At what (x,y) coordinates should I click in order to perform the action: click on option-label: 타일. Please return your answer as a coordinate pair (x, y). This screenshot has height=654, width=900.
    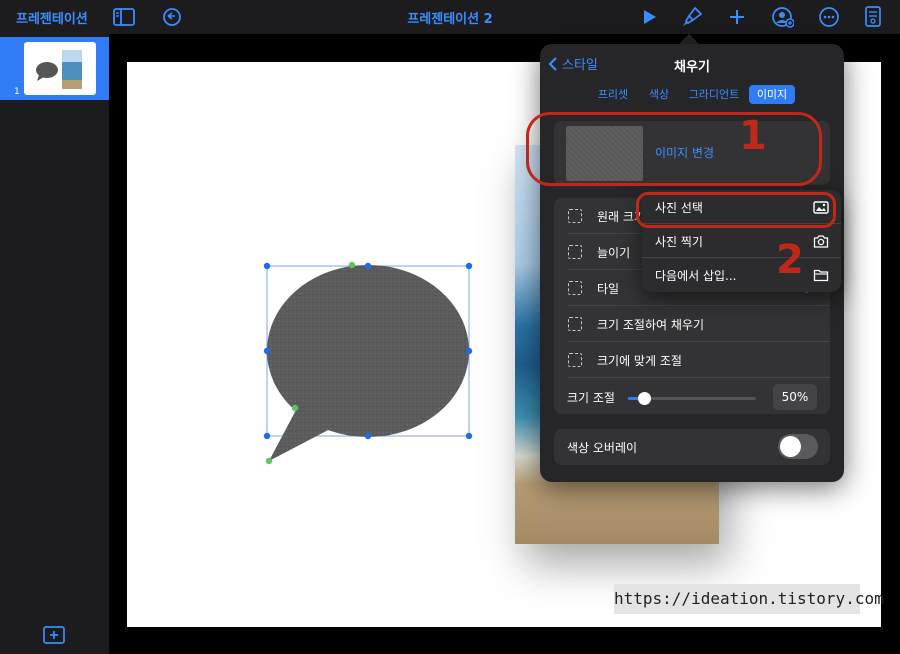
    Looking at the image, I should click on (608, 289).